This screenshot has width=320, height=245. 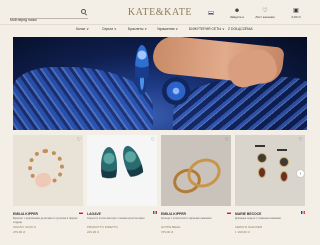 I want to click on account-label: Зайдите в, so click(x=237, y=17).